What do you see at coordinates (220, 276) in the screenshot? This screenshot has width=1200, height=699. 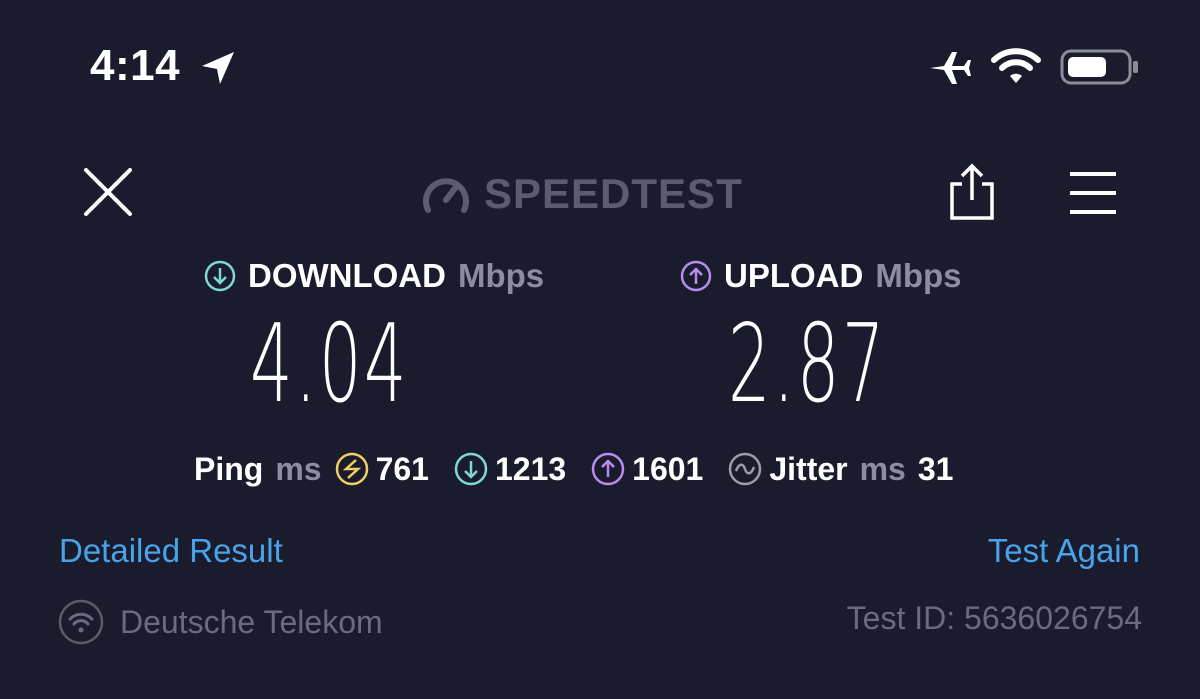 I see `download-arrow-icon` at bounding box center [220, 276].